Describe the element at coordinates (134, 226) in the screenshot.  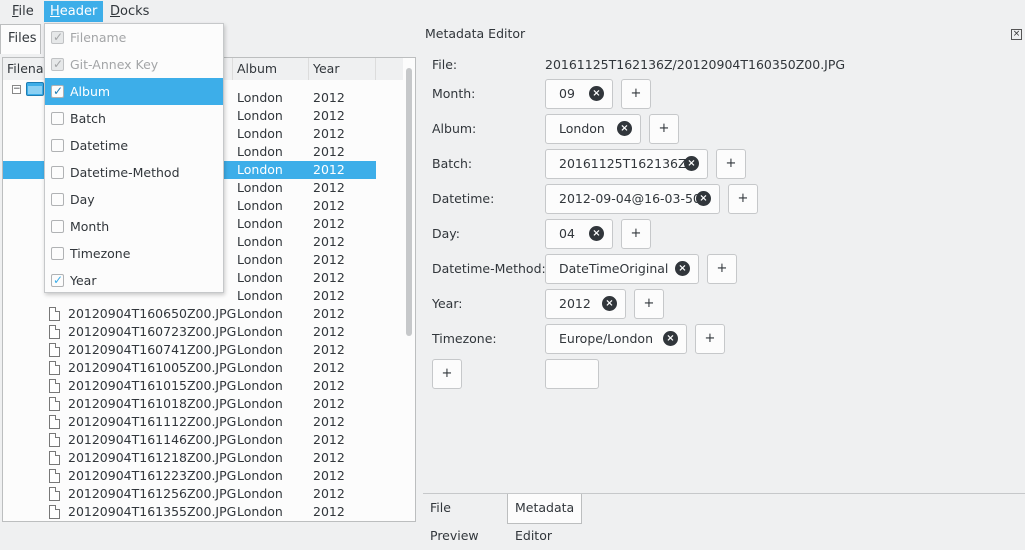
I see `menu-item-month: Month` at that location.